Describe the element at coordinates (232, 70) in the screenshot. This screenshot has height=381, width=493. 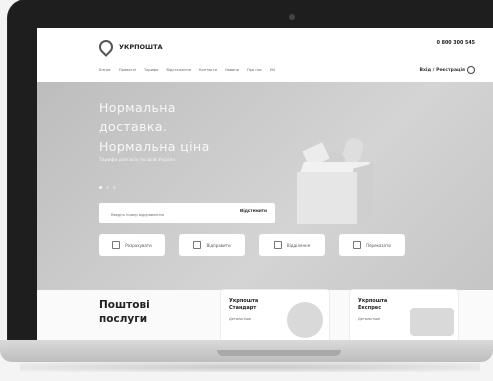
I see `nav-item-news: Новини` at that location.